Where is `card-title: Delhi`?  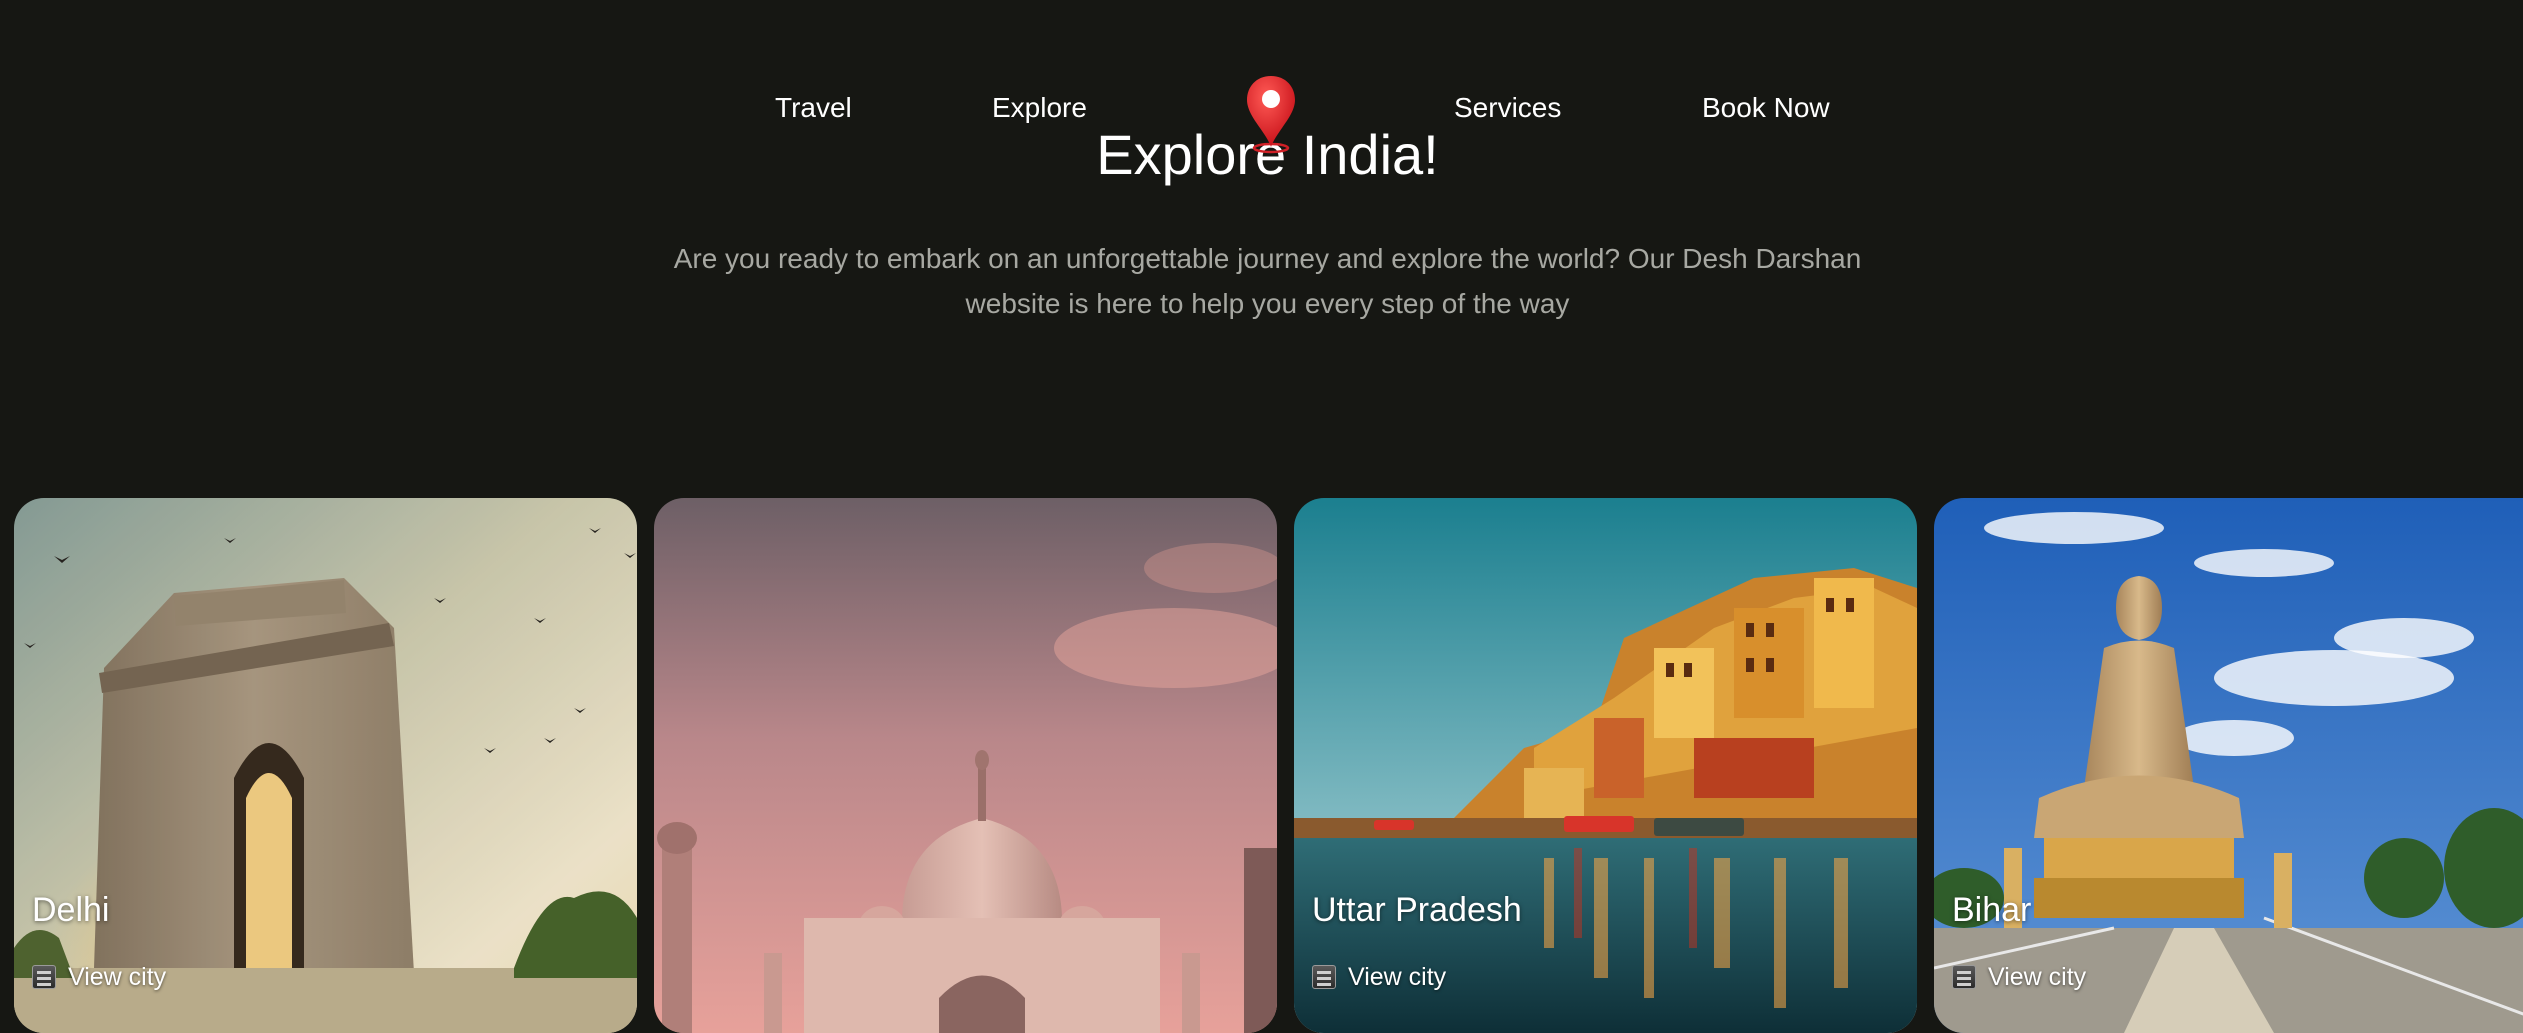 card-title: Delhi is located at coordinates (71, 910).